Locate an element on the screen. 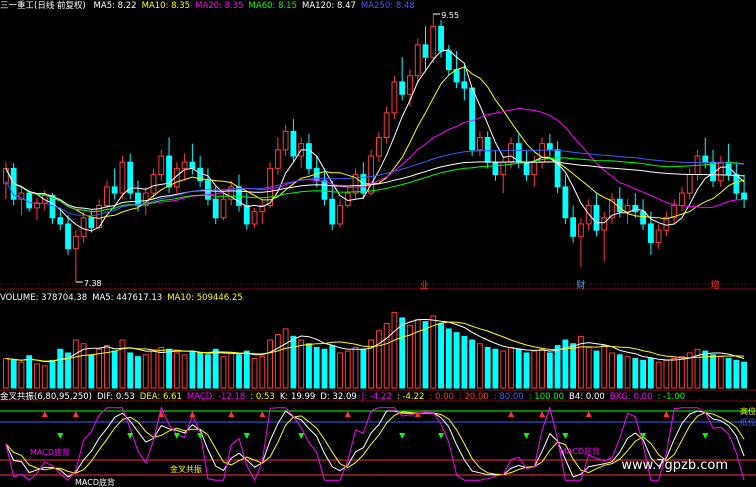 The image size is (756, 487). low-price-label: 7.38 is located at coordinates (93, 283).